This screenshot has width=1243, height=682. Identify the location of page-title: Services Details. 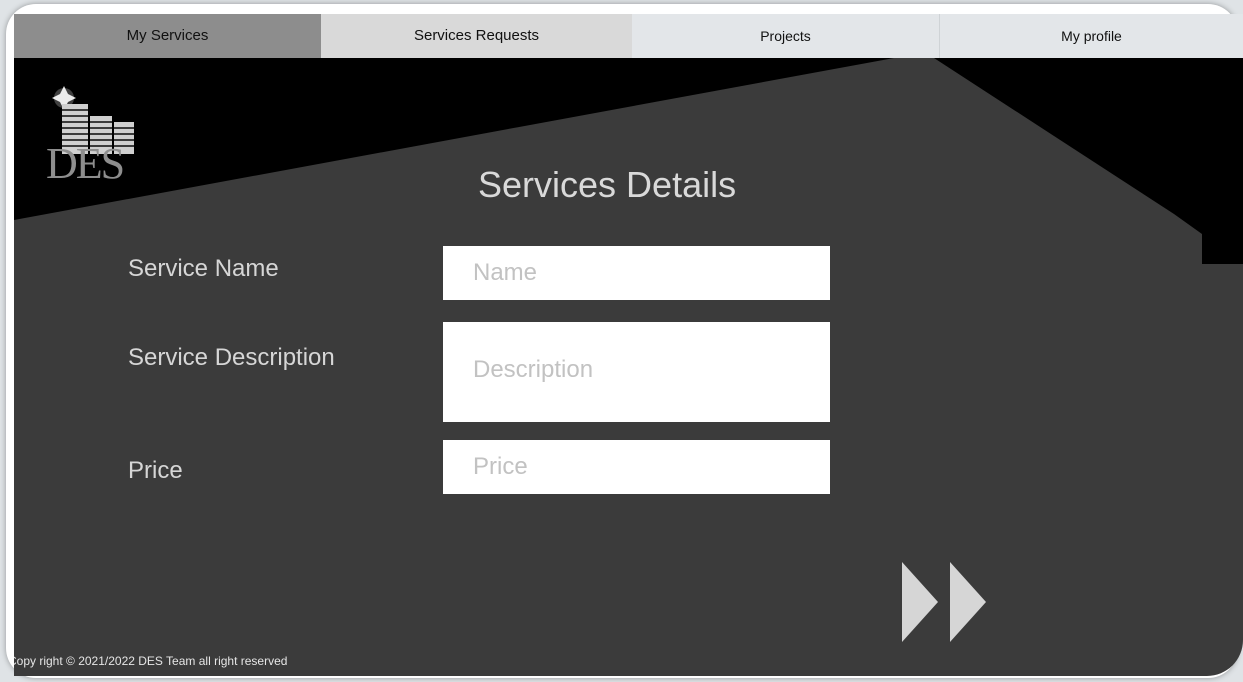
(607, 184).